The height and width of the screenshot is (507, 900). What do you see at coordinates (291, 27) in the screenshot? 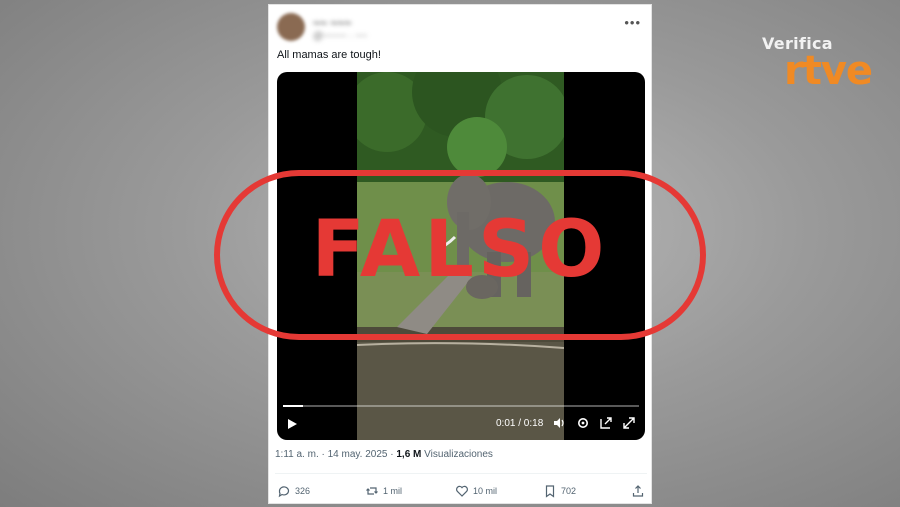
I see `avatar` at bounding box center [291, 27].